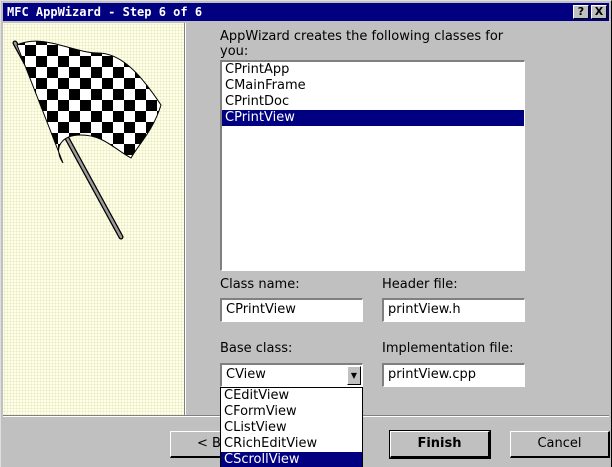 Image resolution: width=612 pixels, height=467 pixels. What do you see at coordinates (291, 459) in the screenshot?
I see `dropdown-option: CScrollView` at bounding box center [291, 459].